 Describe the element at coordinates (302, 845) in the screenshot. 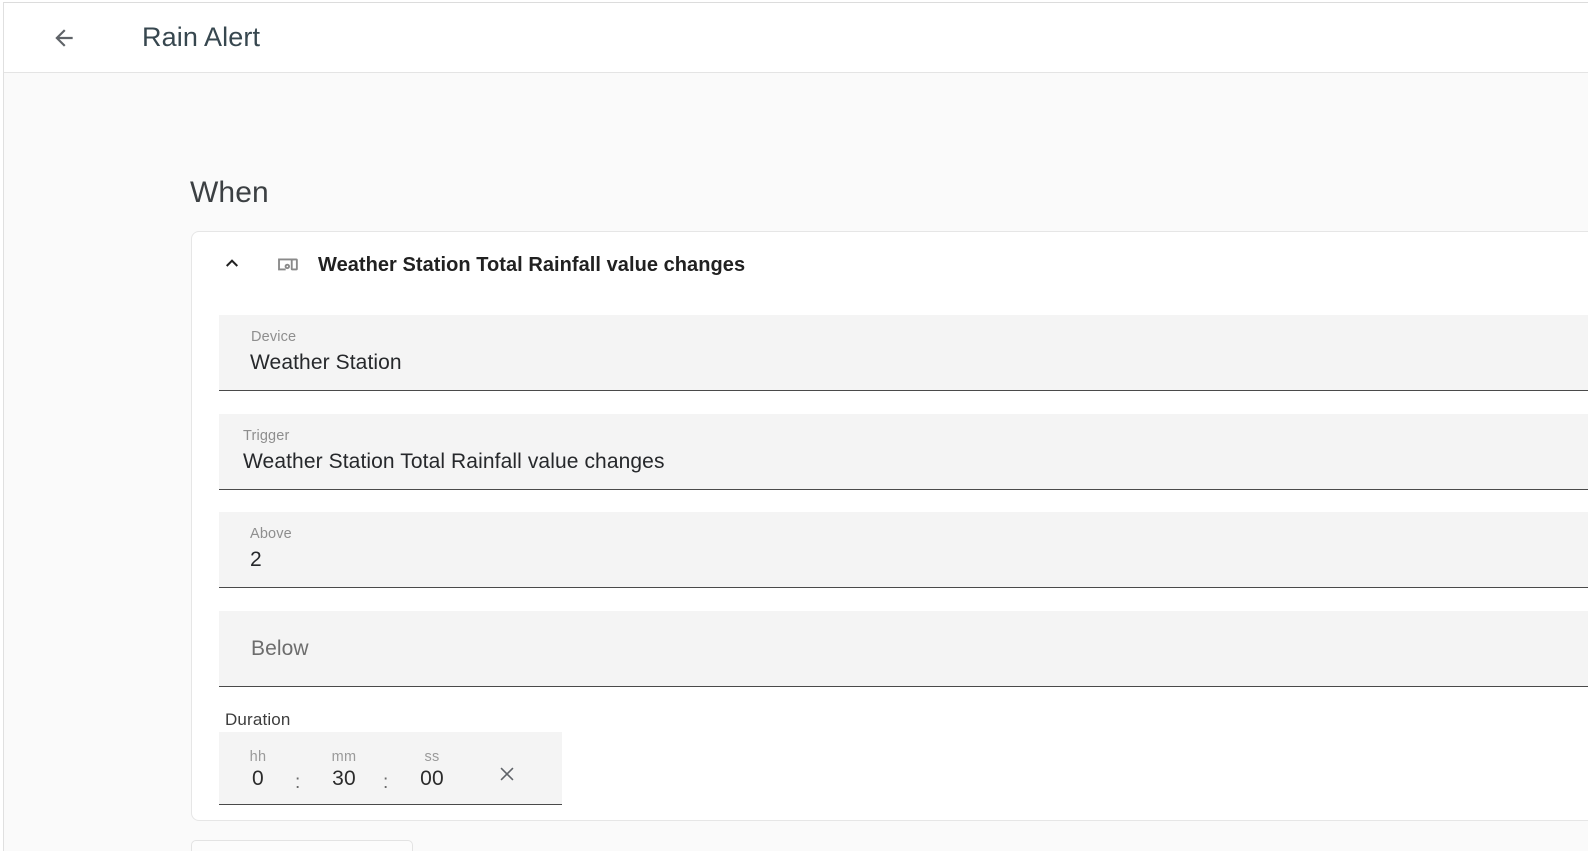

I see `add-trigger-button: ADD TRIGGER` at that location.